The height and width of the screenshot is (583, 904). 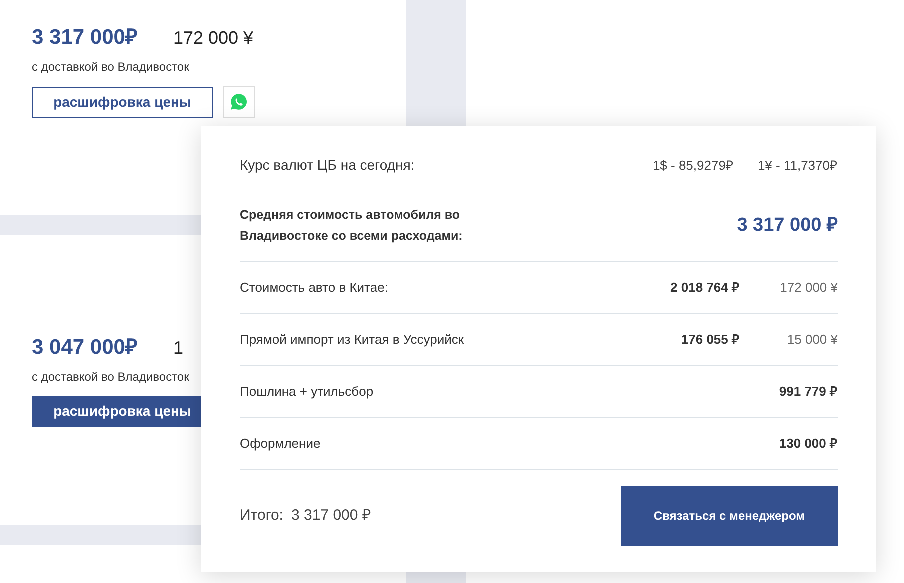 I want to click on cost-item-label: Оформление, so click(x=281, y=443).